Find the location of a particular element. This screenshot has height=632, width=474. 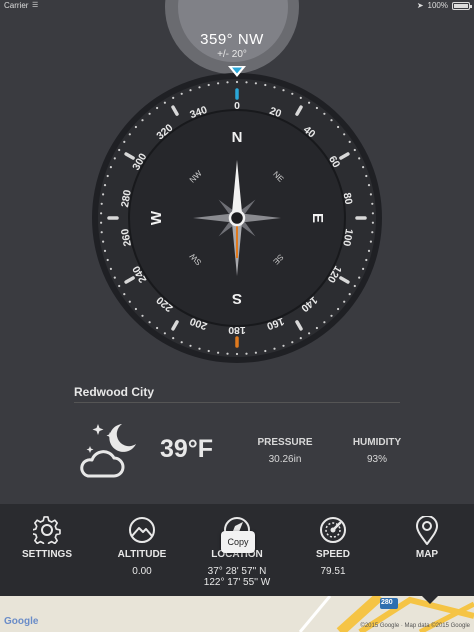

copy-tooltip: Copy is located at coordinates (238, 542).